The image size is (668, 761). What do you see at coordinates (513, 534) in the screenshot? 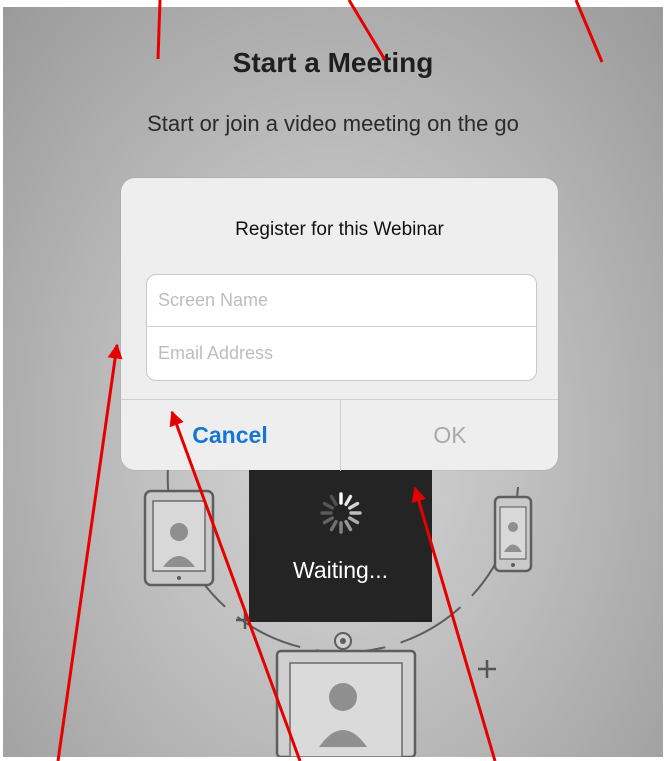
I see `phone-icon` at bounding box center [513, 534].